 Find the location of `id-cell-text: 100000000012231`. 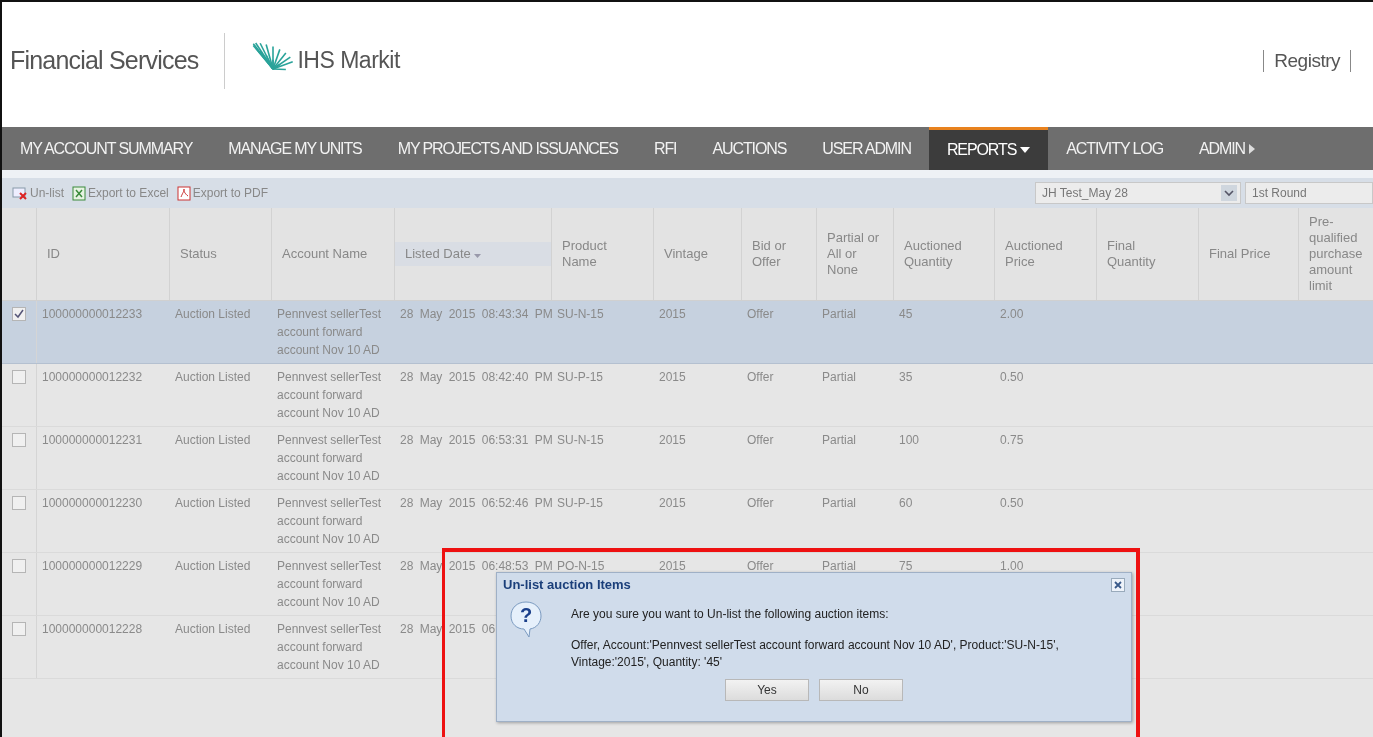

id-cell-text: 100000000012231 is located at coordinates (92, 440).